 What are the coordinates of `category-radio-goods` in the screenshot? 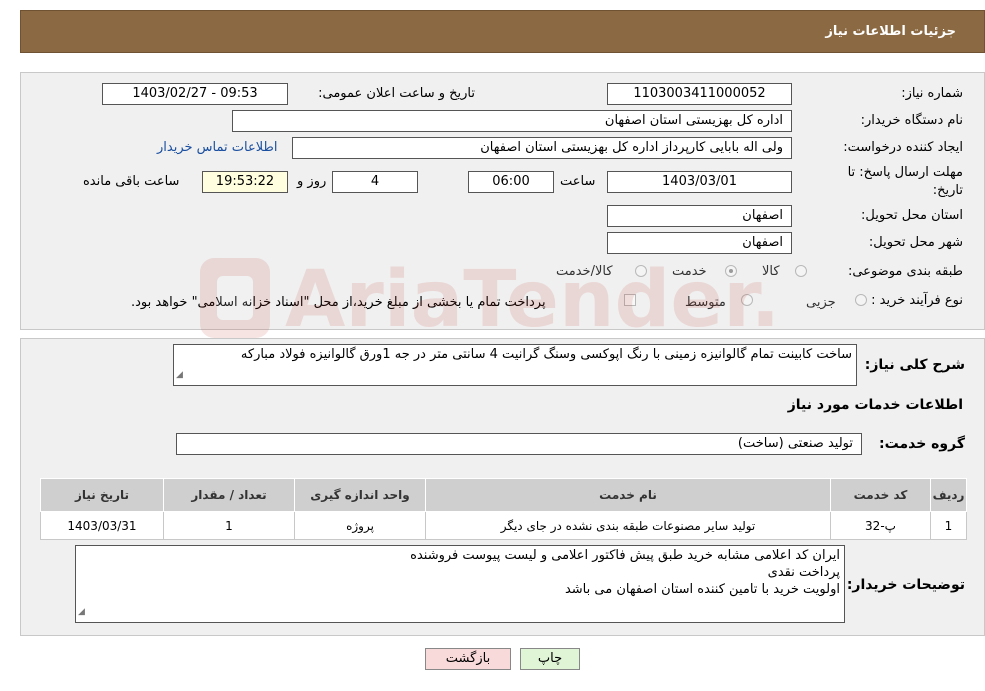 It's located at (801, 271).